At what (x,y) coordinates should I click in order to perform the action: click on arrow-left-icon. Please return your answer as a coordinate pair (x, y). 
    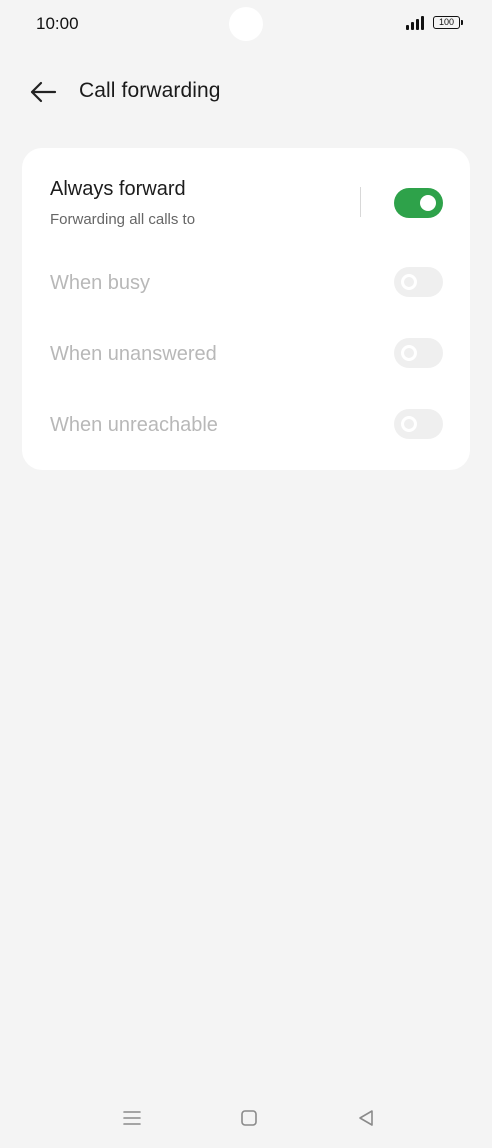
    Looking at the image, I should click on (43, 92).